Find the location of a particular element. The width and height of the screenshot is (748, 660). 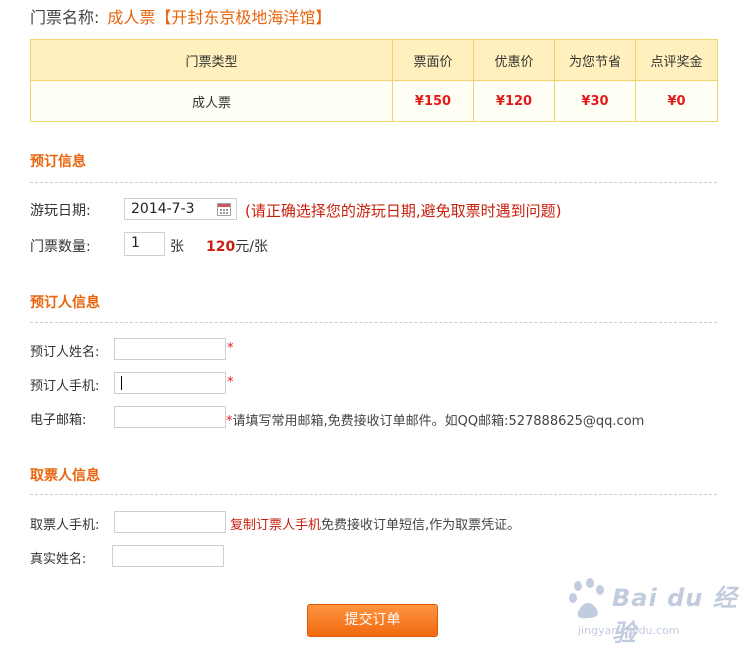

unit-price-value: 120 is located at coordinates (221, 247).